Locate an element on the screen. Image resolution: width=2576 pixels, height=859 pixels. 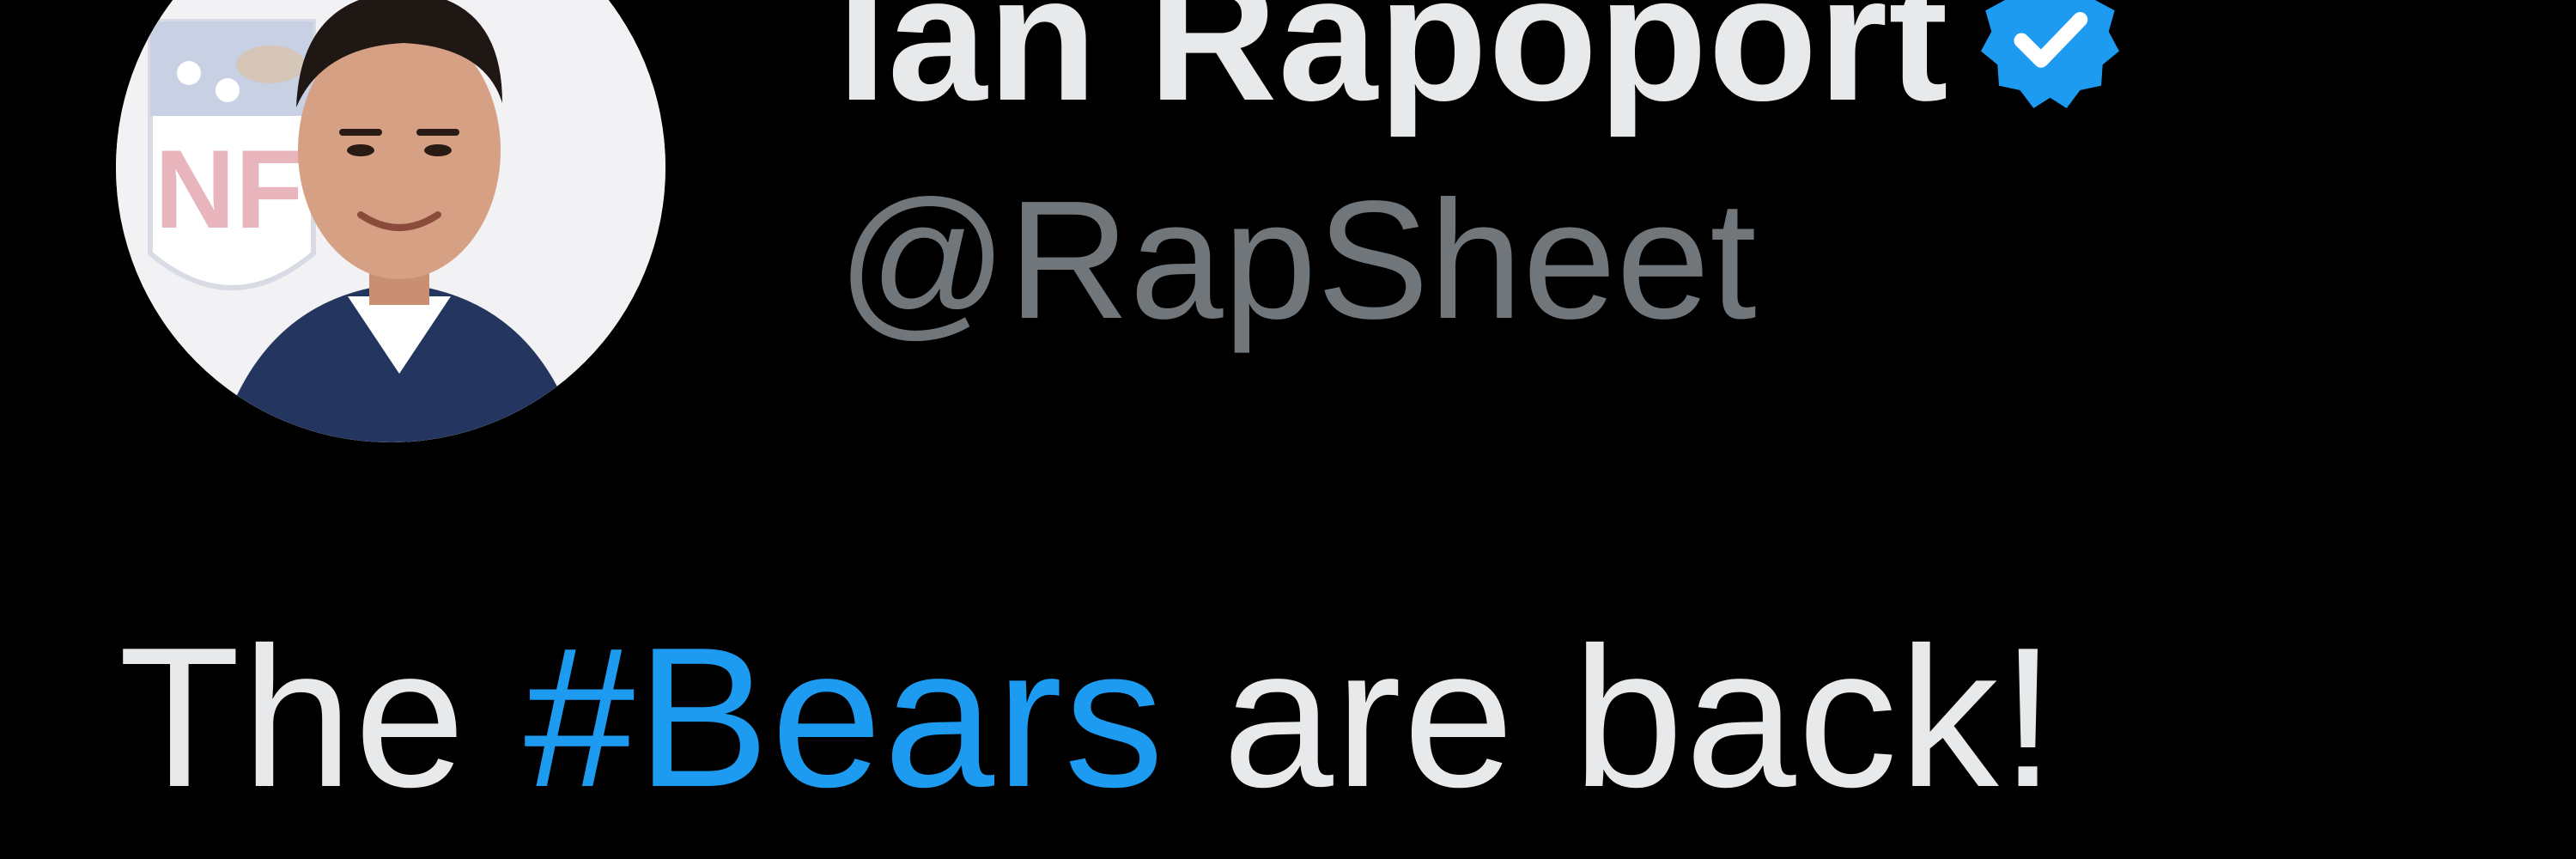
svg-text: NF is located at coordinates (229, 189).